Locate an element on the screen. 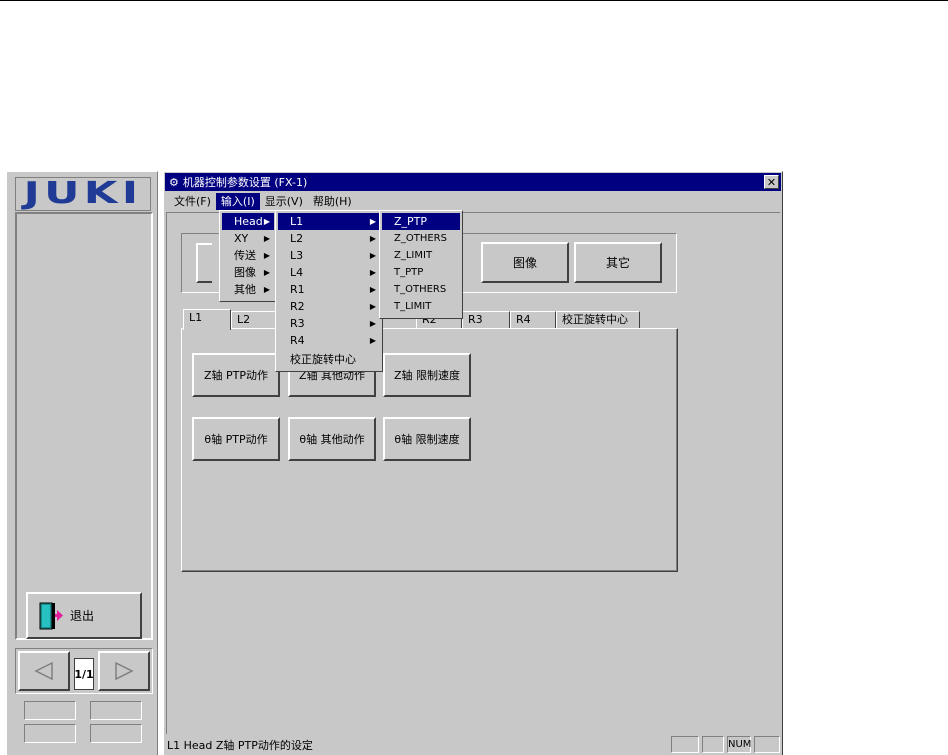  menu-item-t-limit: T_LIMIT is located at coordinates (421, 306).